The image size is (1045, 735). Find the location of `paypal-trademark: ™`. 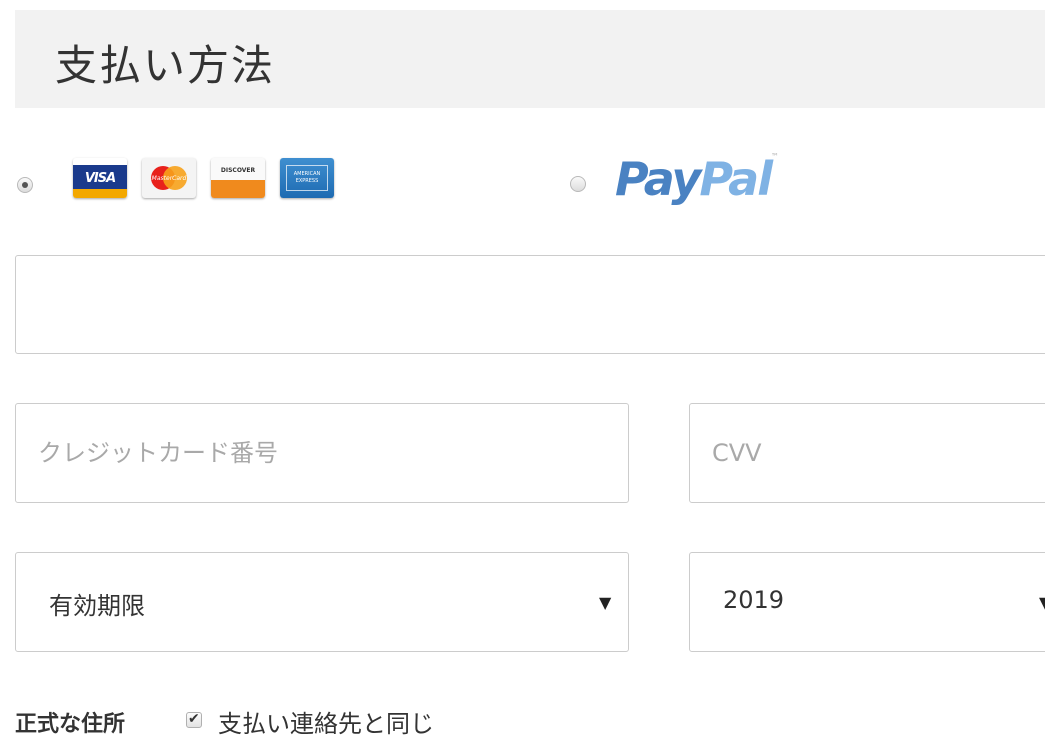

paypal-trademark: ™ is located at coordinates (774, 156).